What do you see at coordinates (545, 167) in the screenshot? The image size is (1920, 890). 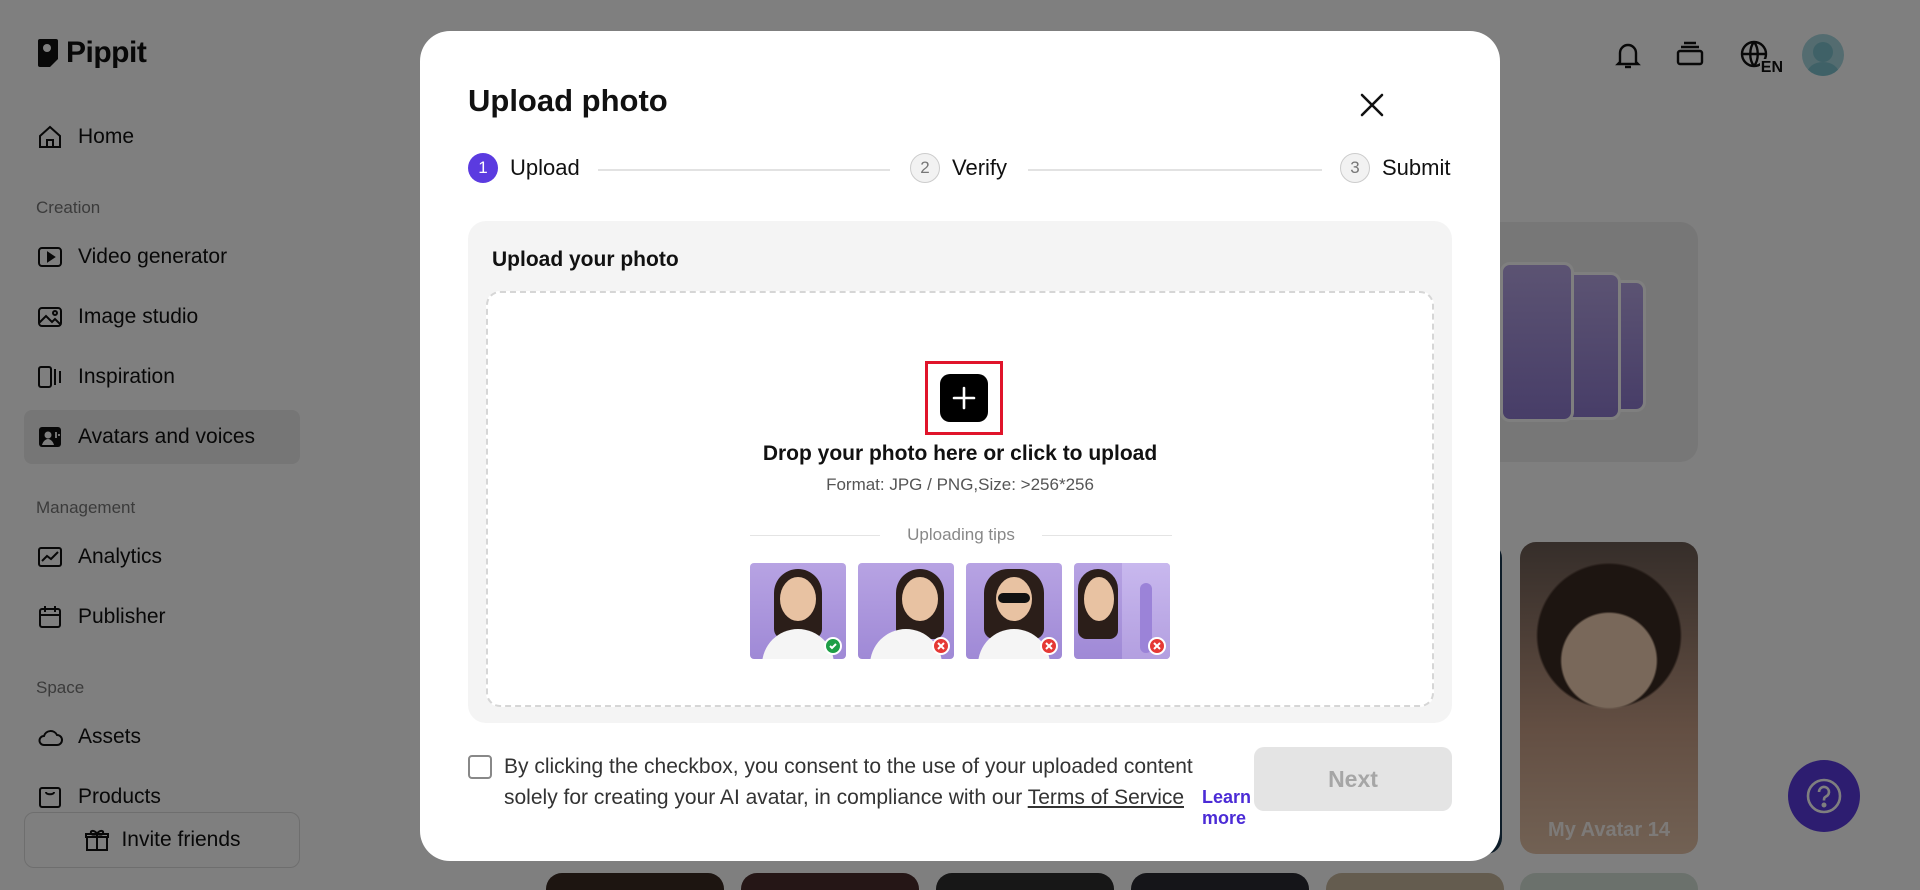 I see `step-label: Upload` at bounding box center [545, 167].